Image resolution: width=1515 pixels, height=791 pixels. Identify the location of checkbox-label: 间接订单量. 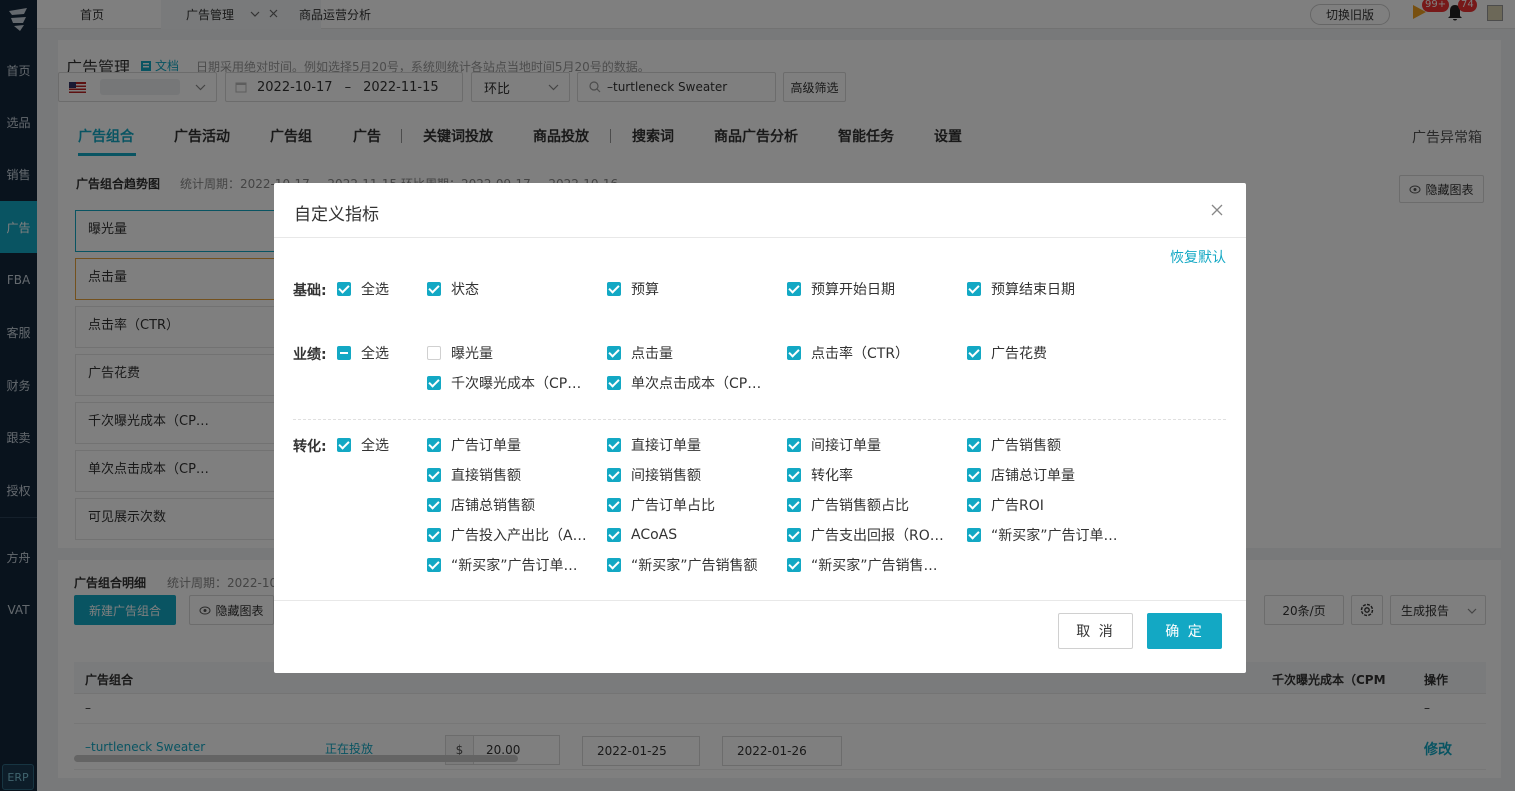
(846, 446).